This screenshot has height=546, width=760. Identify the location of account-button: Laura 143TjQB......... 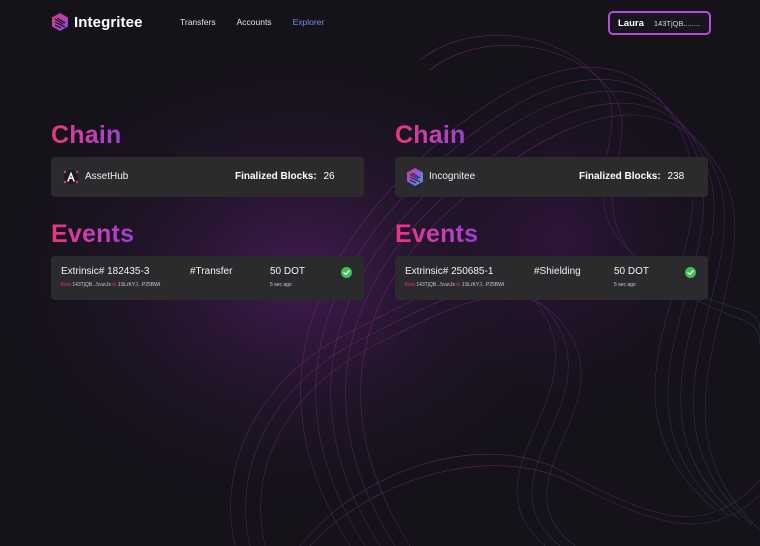
(659, 23).